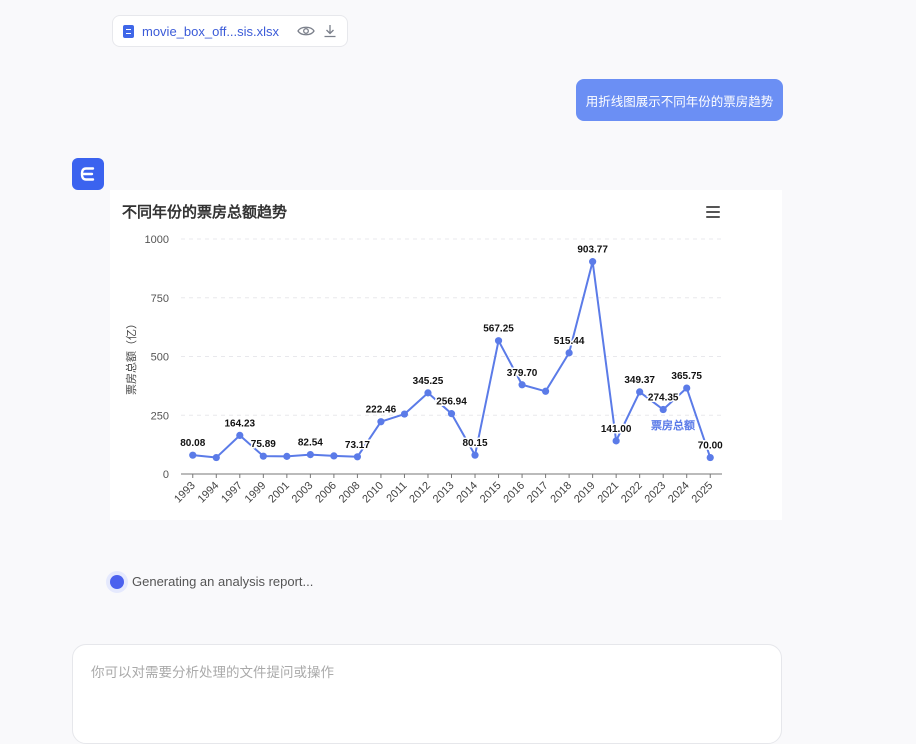 The image size is (916, 744). I want to click on data-label: 349.37, so click(639, 380).